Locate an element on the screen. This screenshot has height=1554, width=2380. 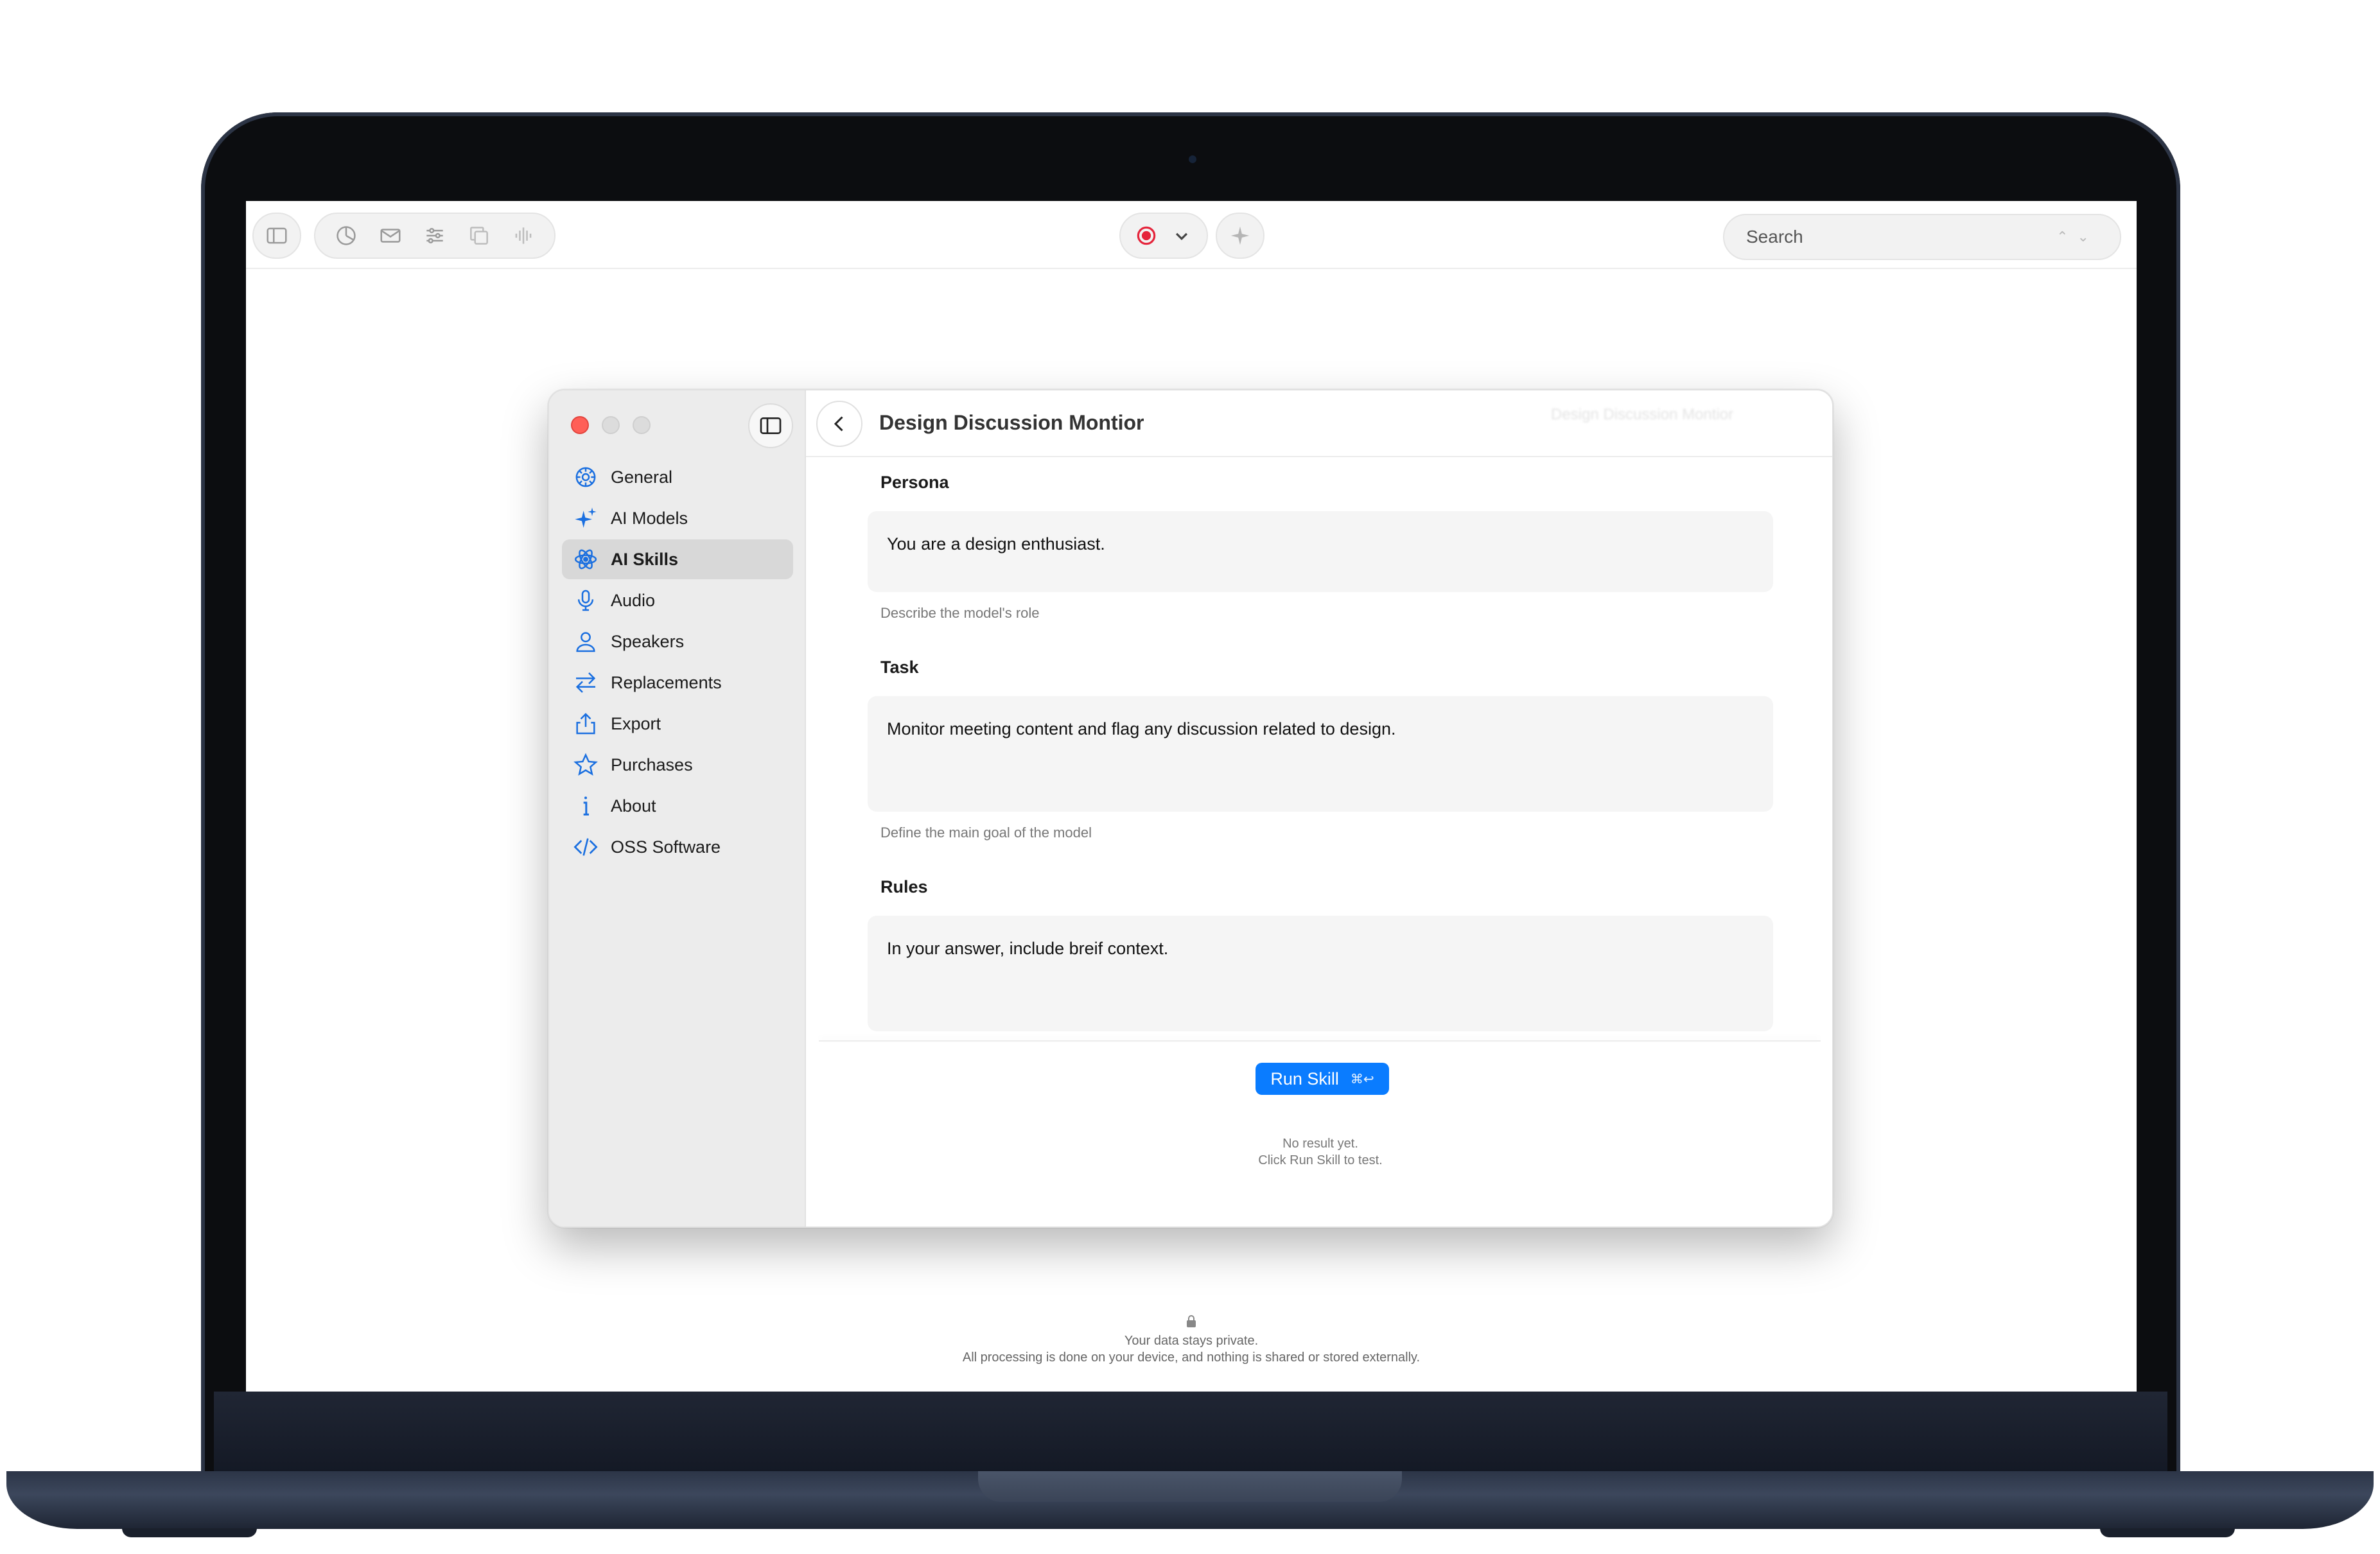
persona-field: You are a design enthusiast. is located at coordinates (1321, 551).